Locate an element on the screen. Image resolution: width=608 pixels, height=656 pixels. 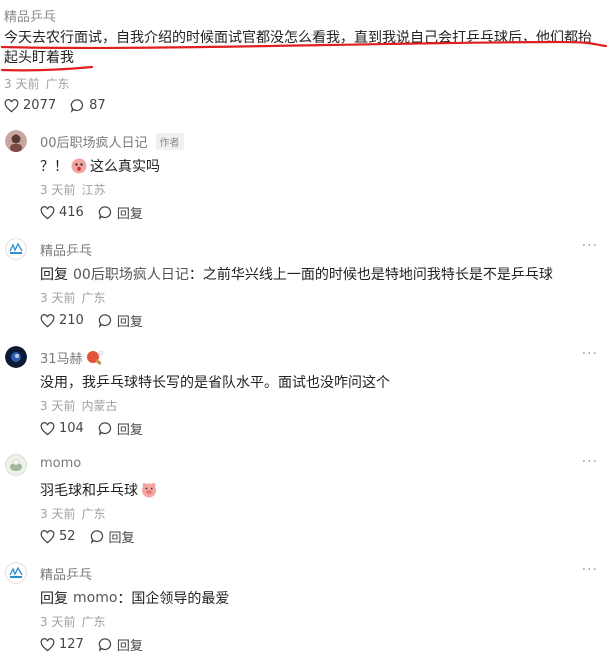
comment-text: ？！ 这么真实吗 is located at coordinates (100, 166).